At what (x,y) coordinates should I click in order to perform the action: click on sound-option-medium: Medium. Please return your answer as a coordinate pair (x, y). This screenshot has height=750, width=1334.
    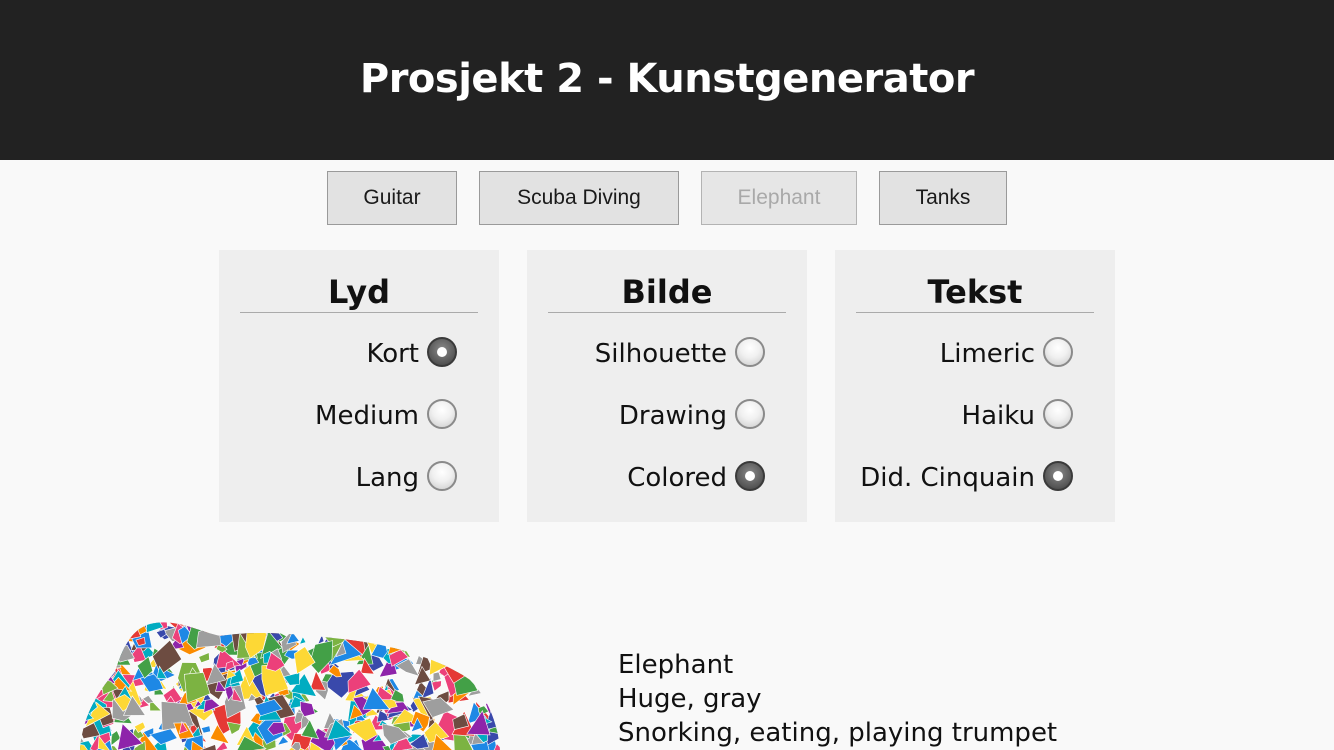
    Looking at the image, I should click on (359, 416).